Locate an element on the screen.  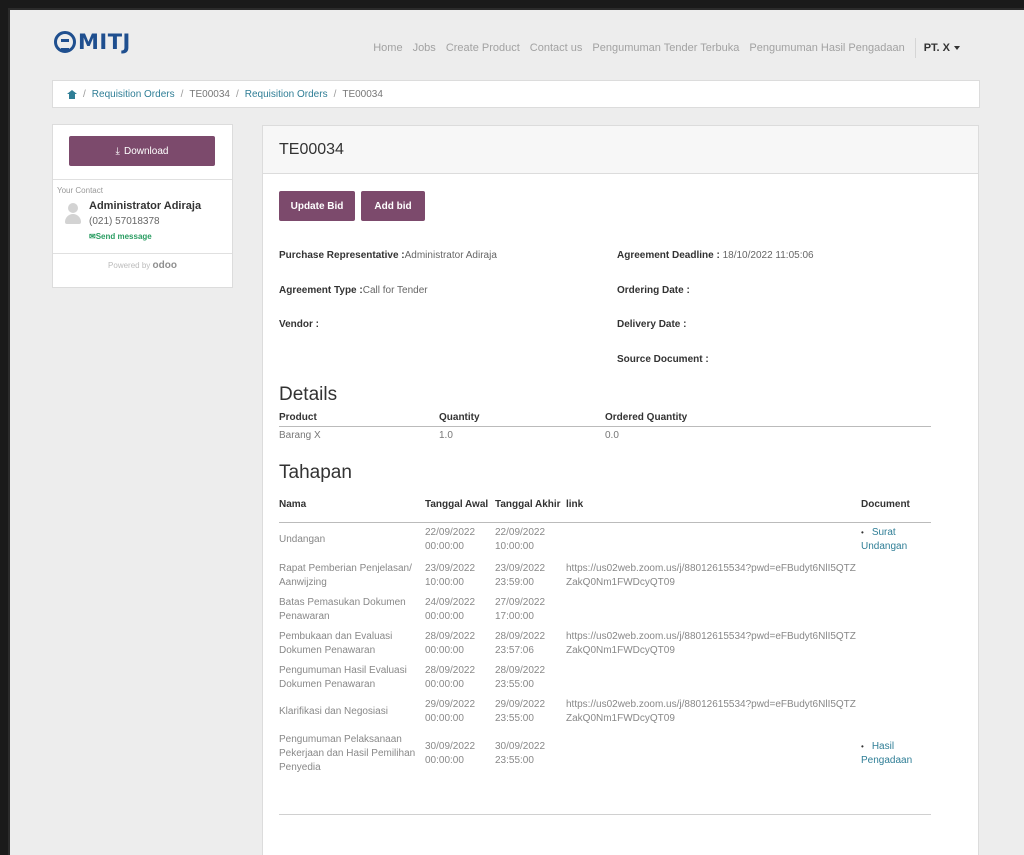
start-date-cell: 24/09/2022 00:00:00 is located at coordinates (450, 609).